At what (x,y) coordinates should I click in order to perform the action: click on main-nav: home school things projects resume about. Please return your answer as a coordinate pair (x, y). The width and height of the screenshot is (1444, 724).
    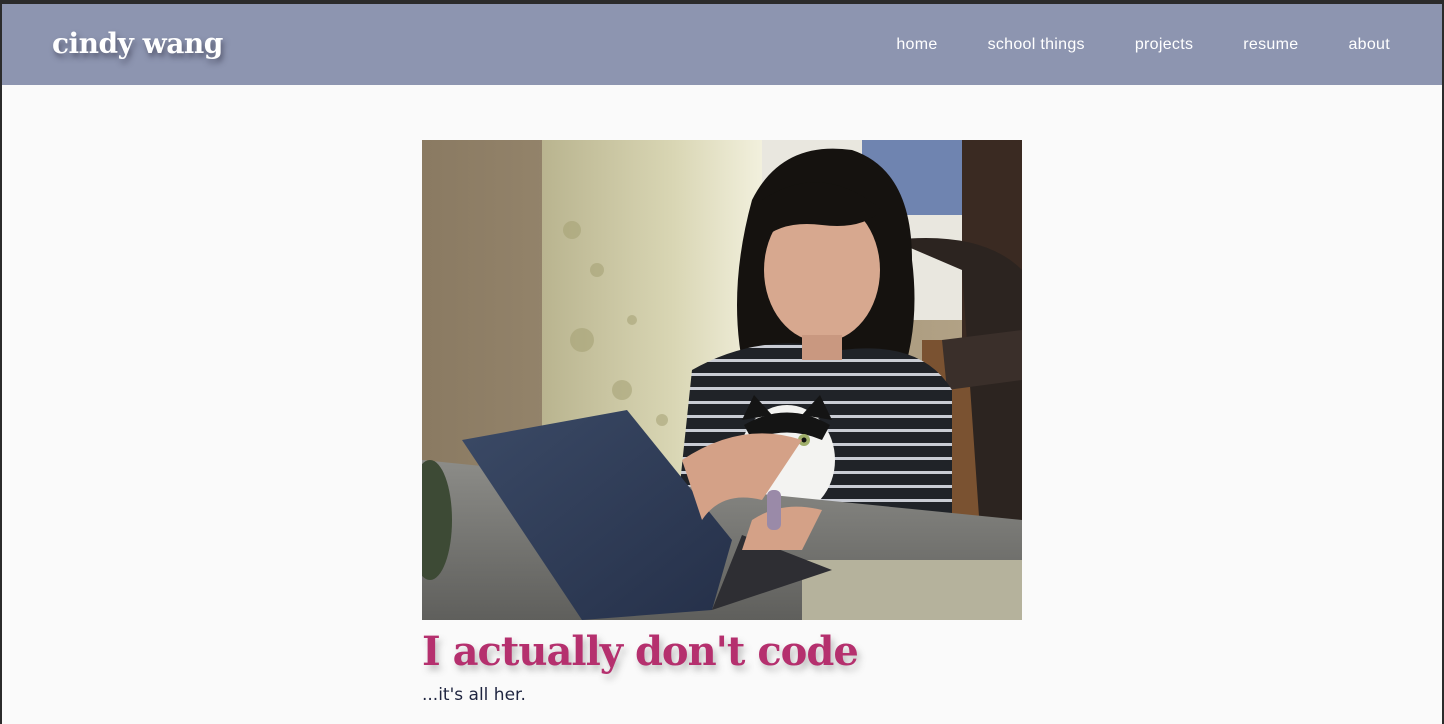
    Looking at the image, I should click on (1143, 45).